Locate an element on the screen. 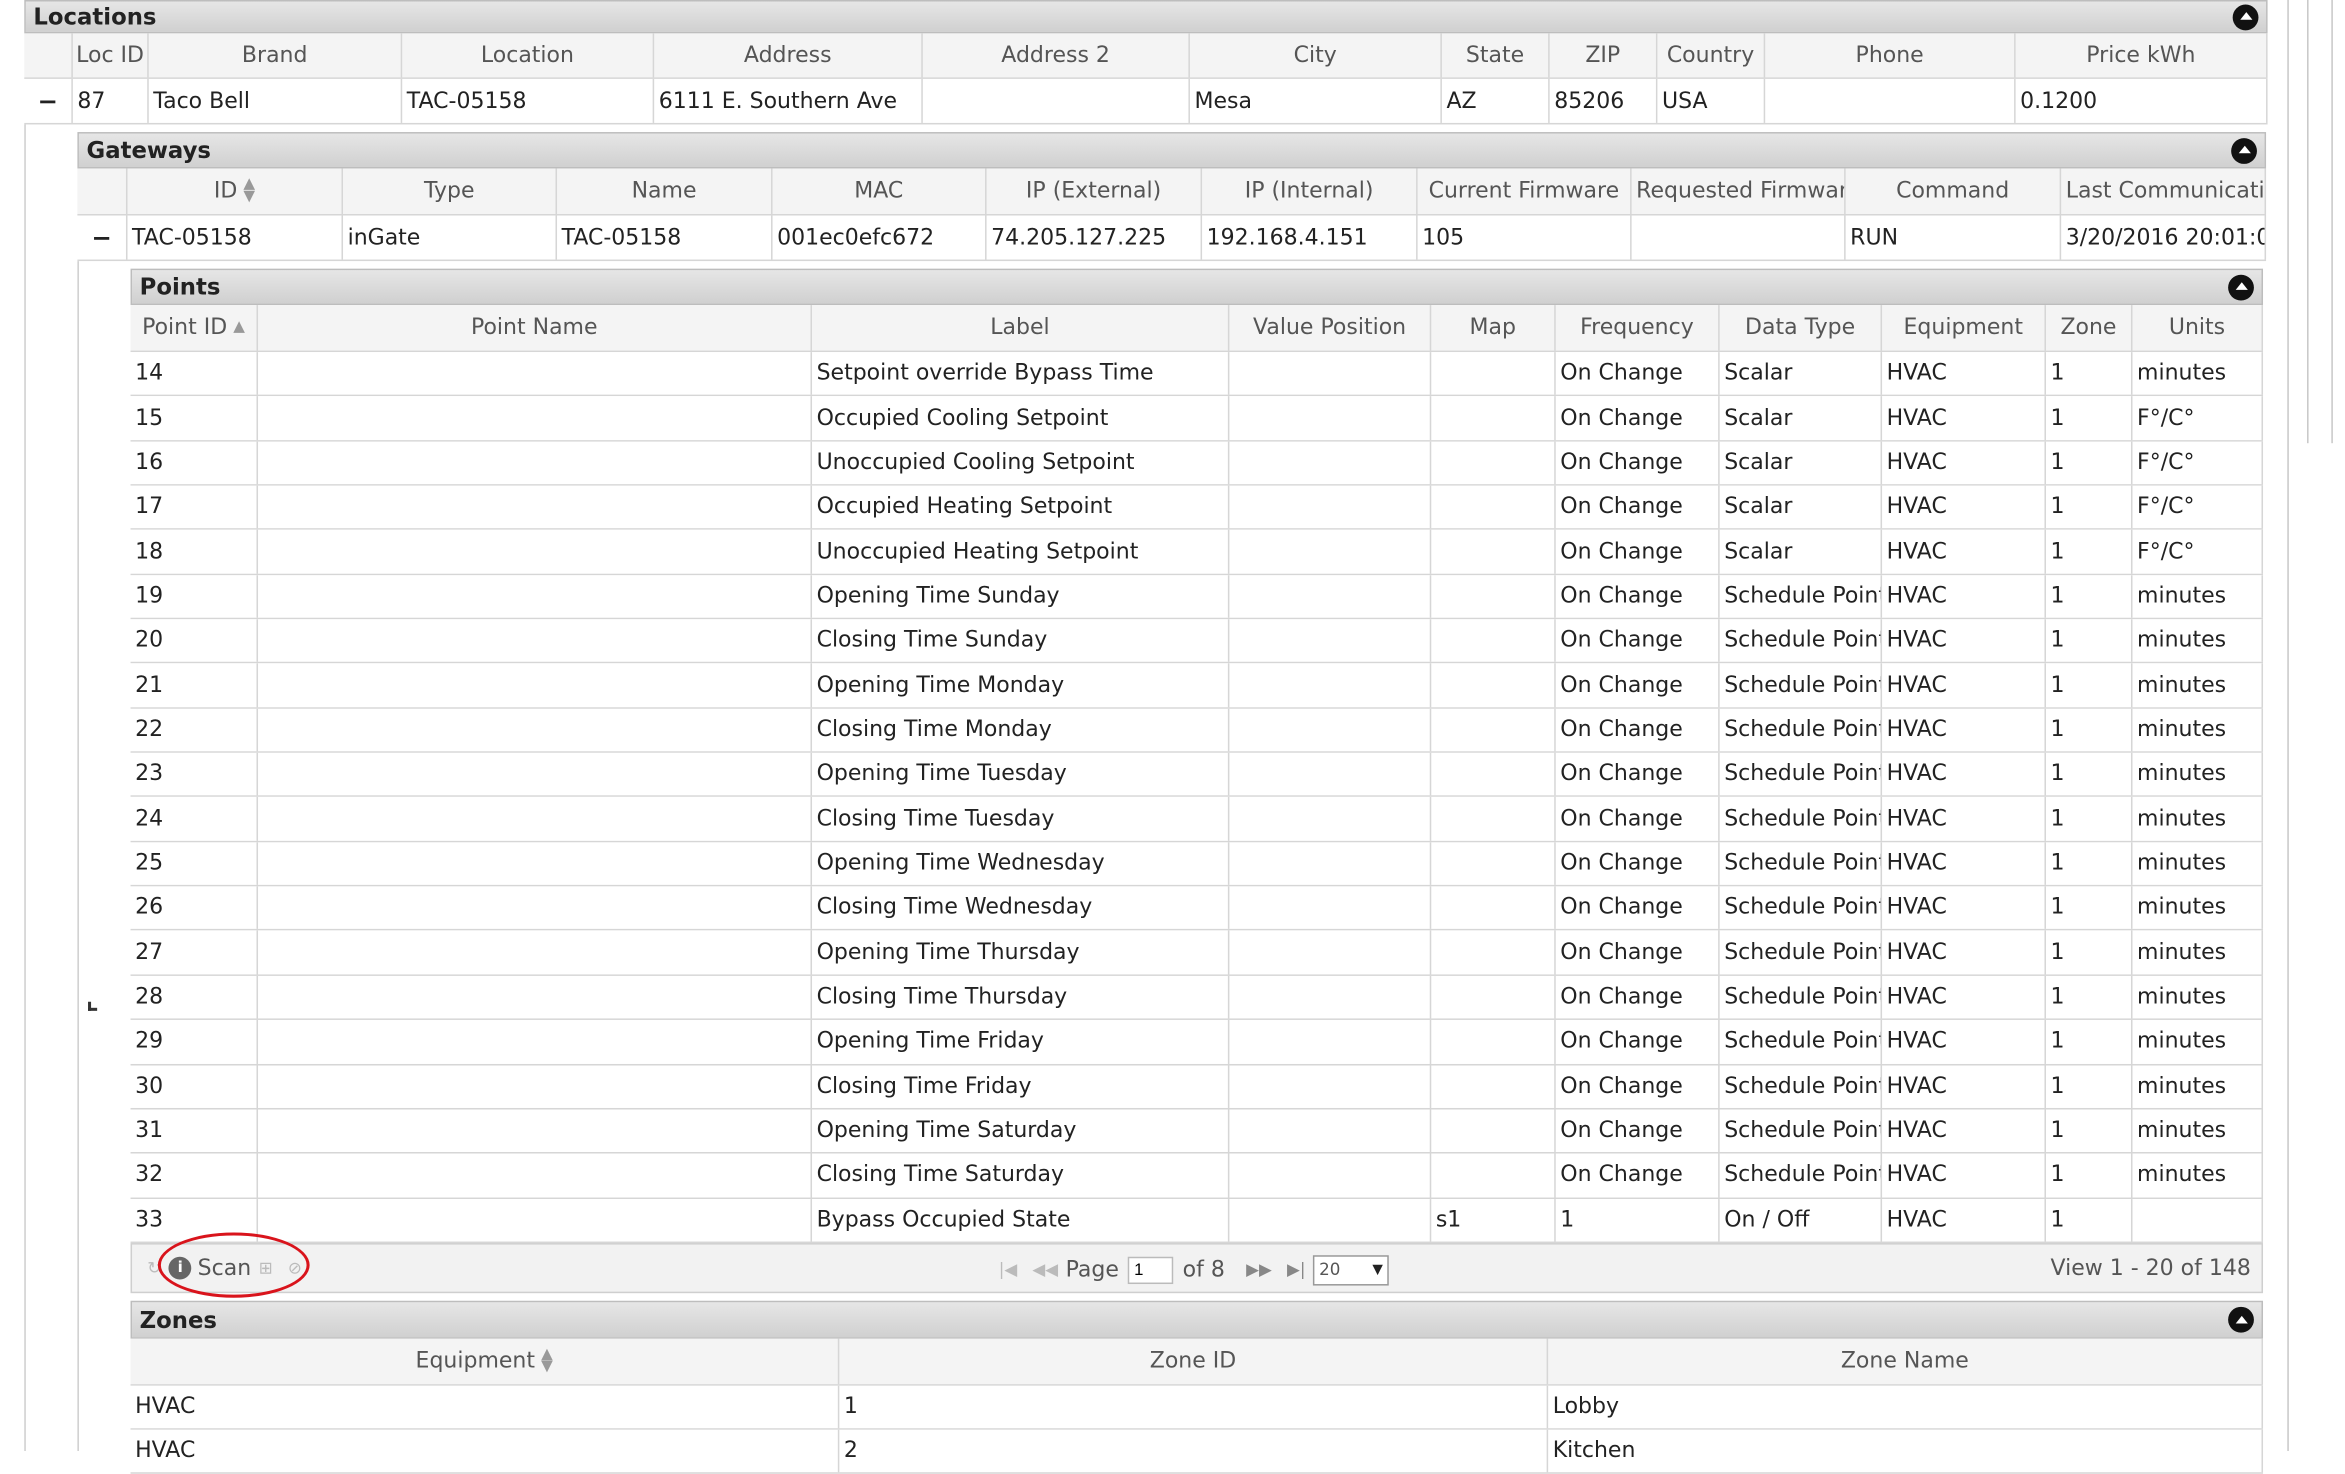 The height and width of the screenshot is (1474, 2345). col-id: ID ▲ ▼ is located at coordinates (235, 191).